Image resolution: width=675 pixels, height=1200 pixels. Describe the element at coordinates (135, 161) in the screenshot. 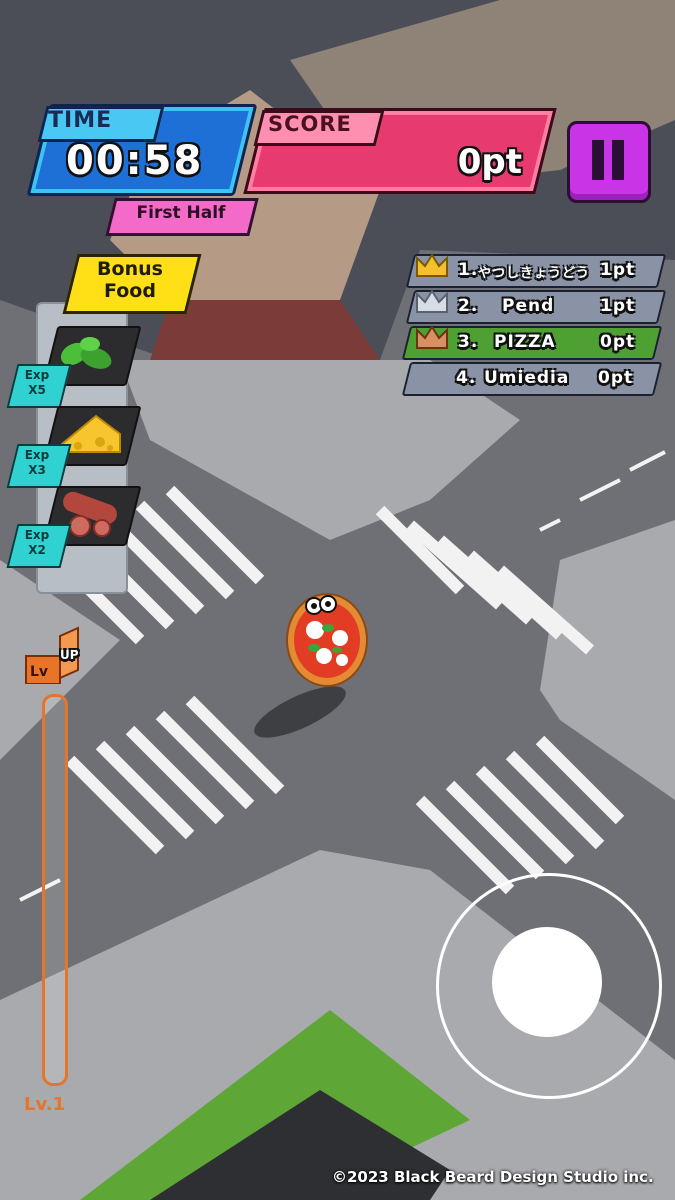

I see `time-remaining: 00:58` at that location.